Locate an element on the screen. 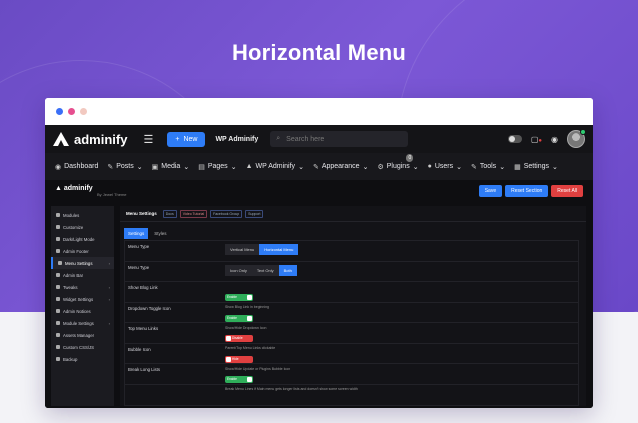  adminify-small-icon: ▲ is located at coordinates (58, 188).